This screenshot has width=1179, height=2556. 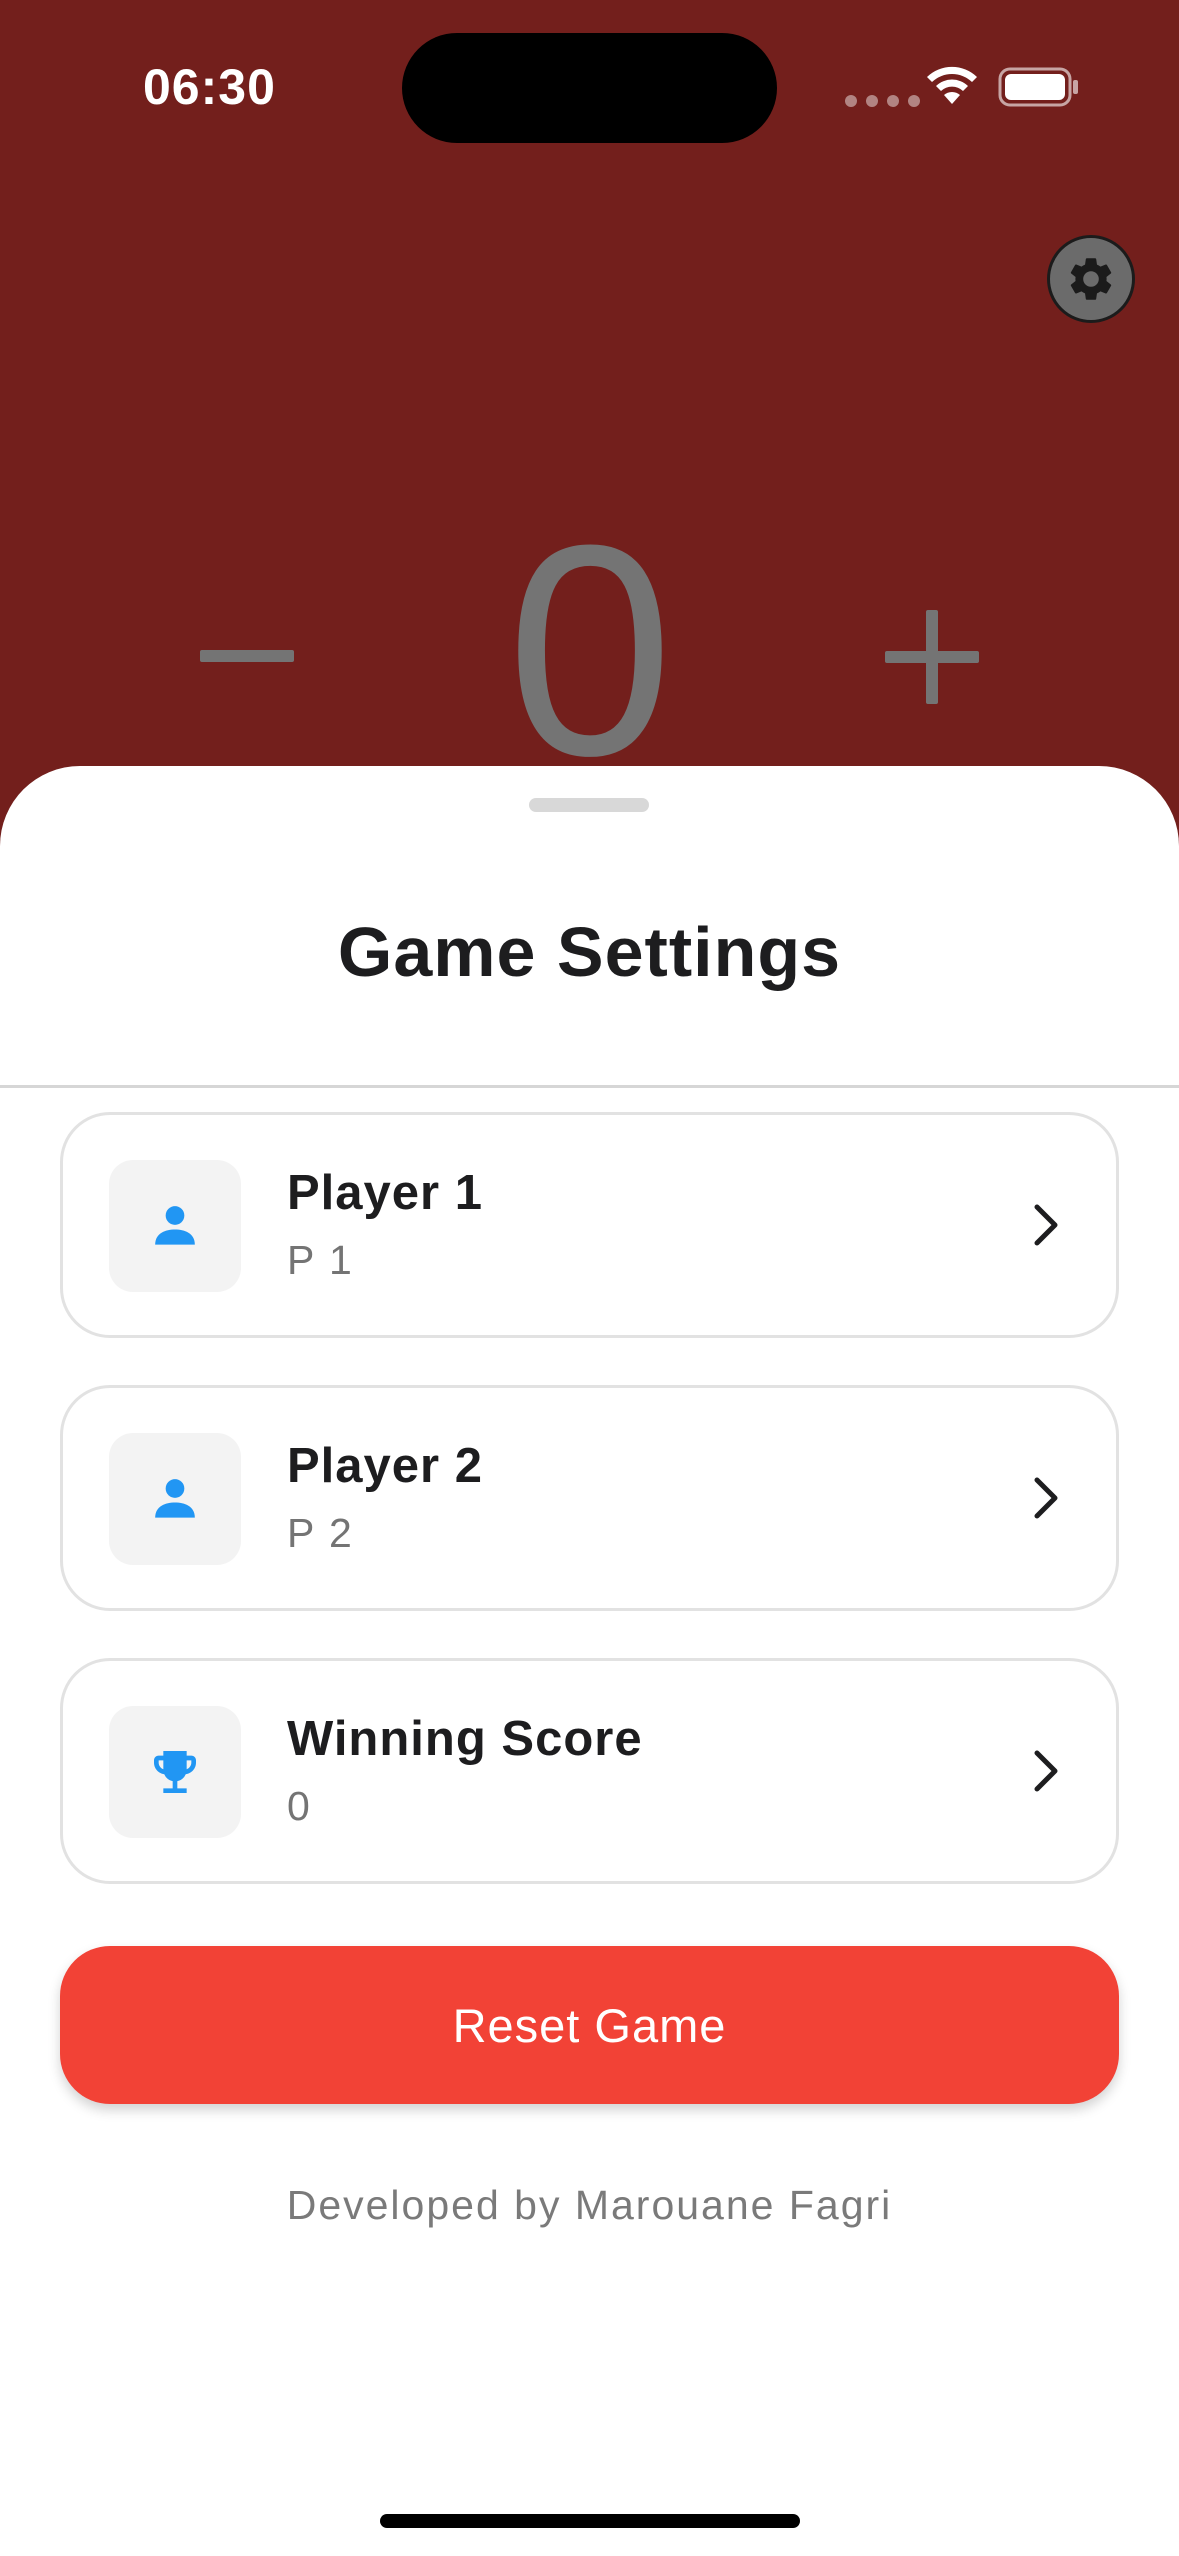 I want to click on decrement-button, so click(x=247, y=656).